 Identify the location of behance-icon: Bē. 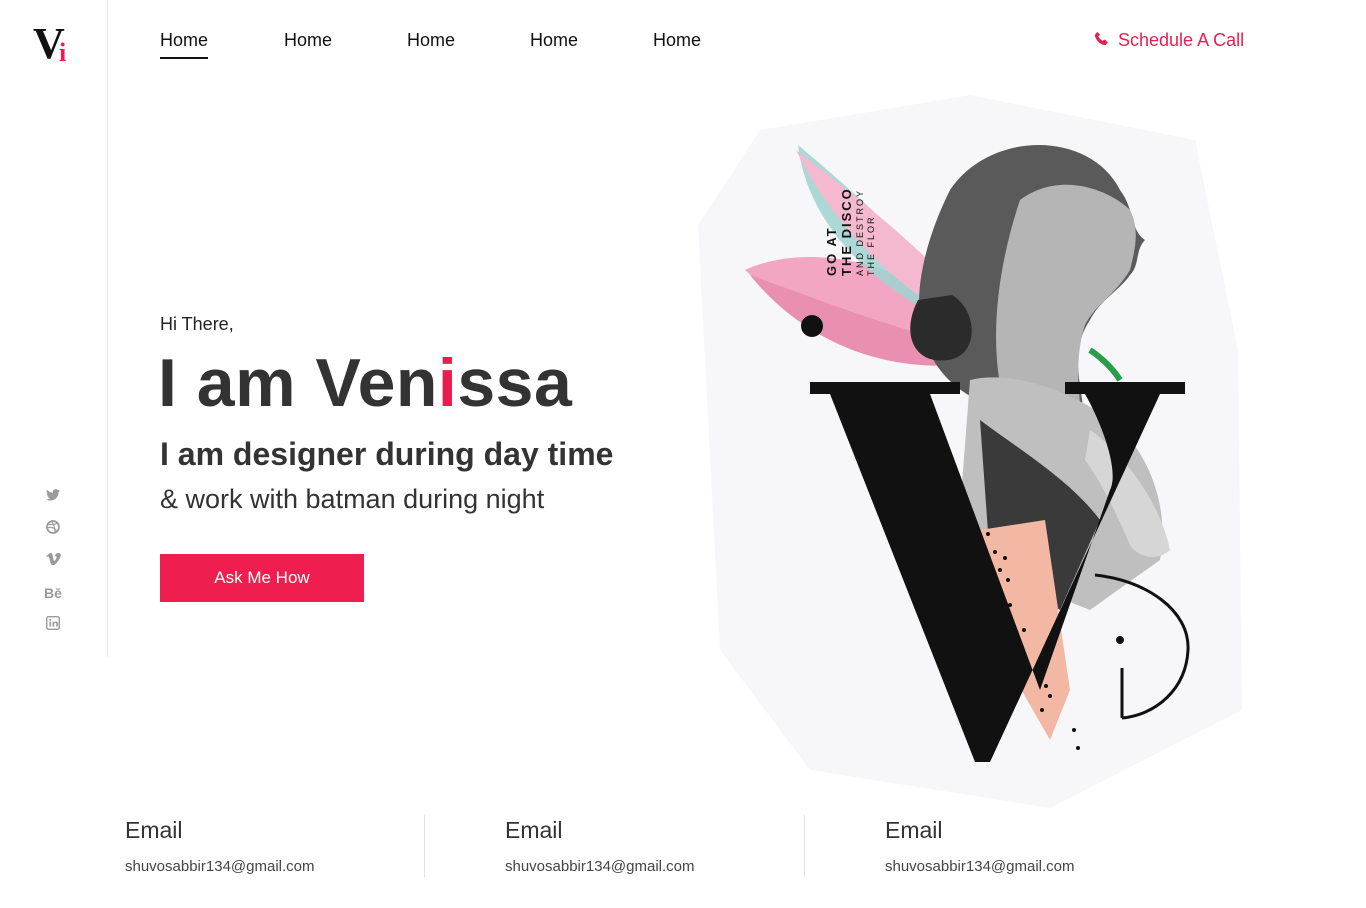
(53, 593).